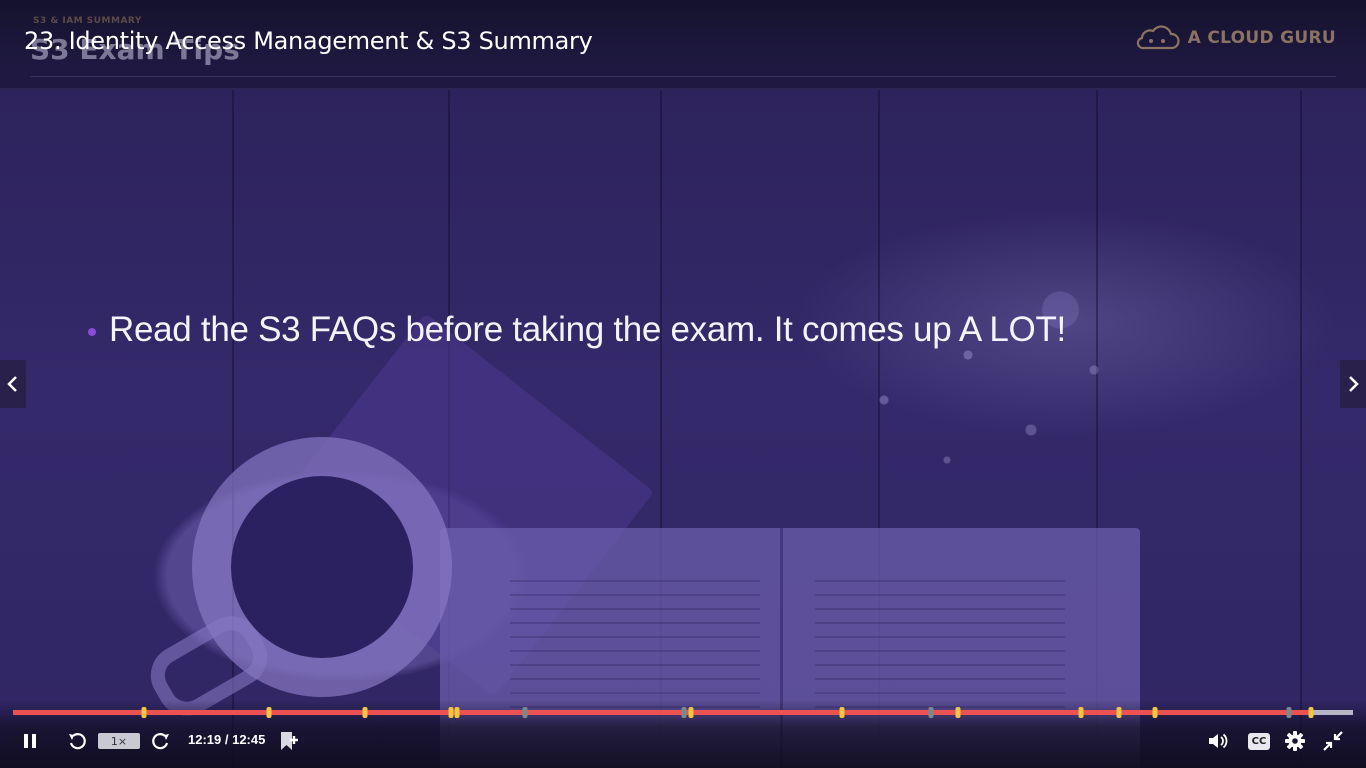  I want to click on pause-icon, so click(30, 741).